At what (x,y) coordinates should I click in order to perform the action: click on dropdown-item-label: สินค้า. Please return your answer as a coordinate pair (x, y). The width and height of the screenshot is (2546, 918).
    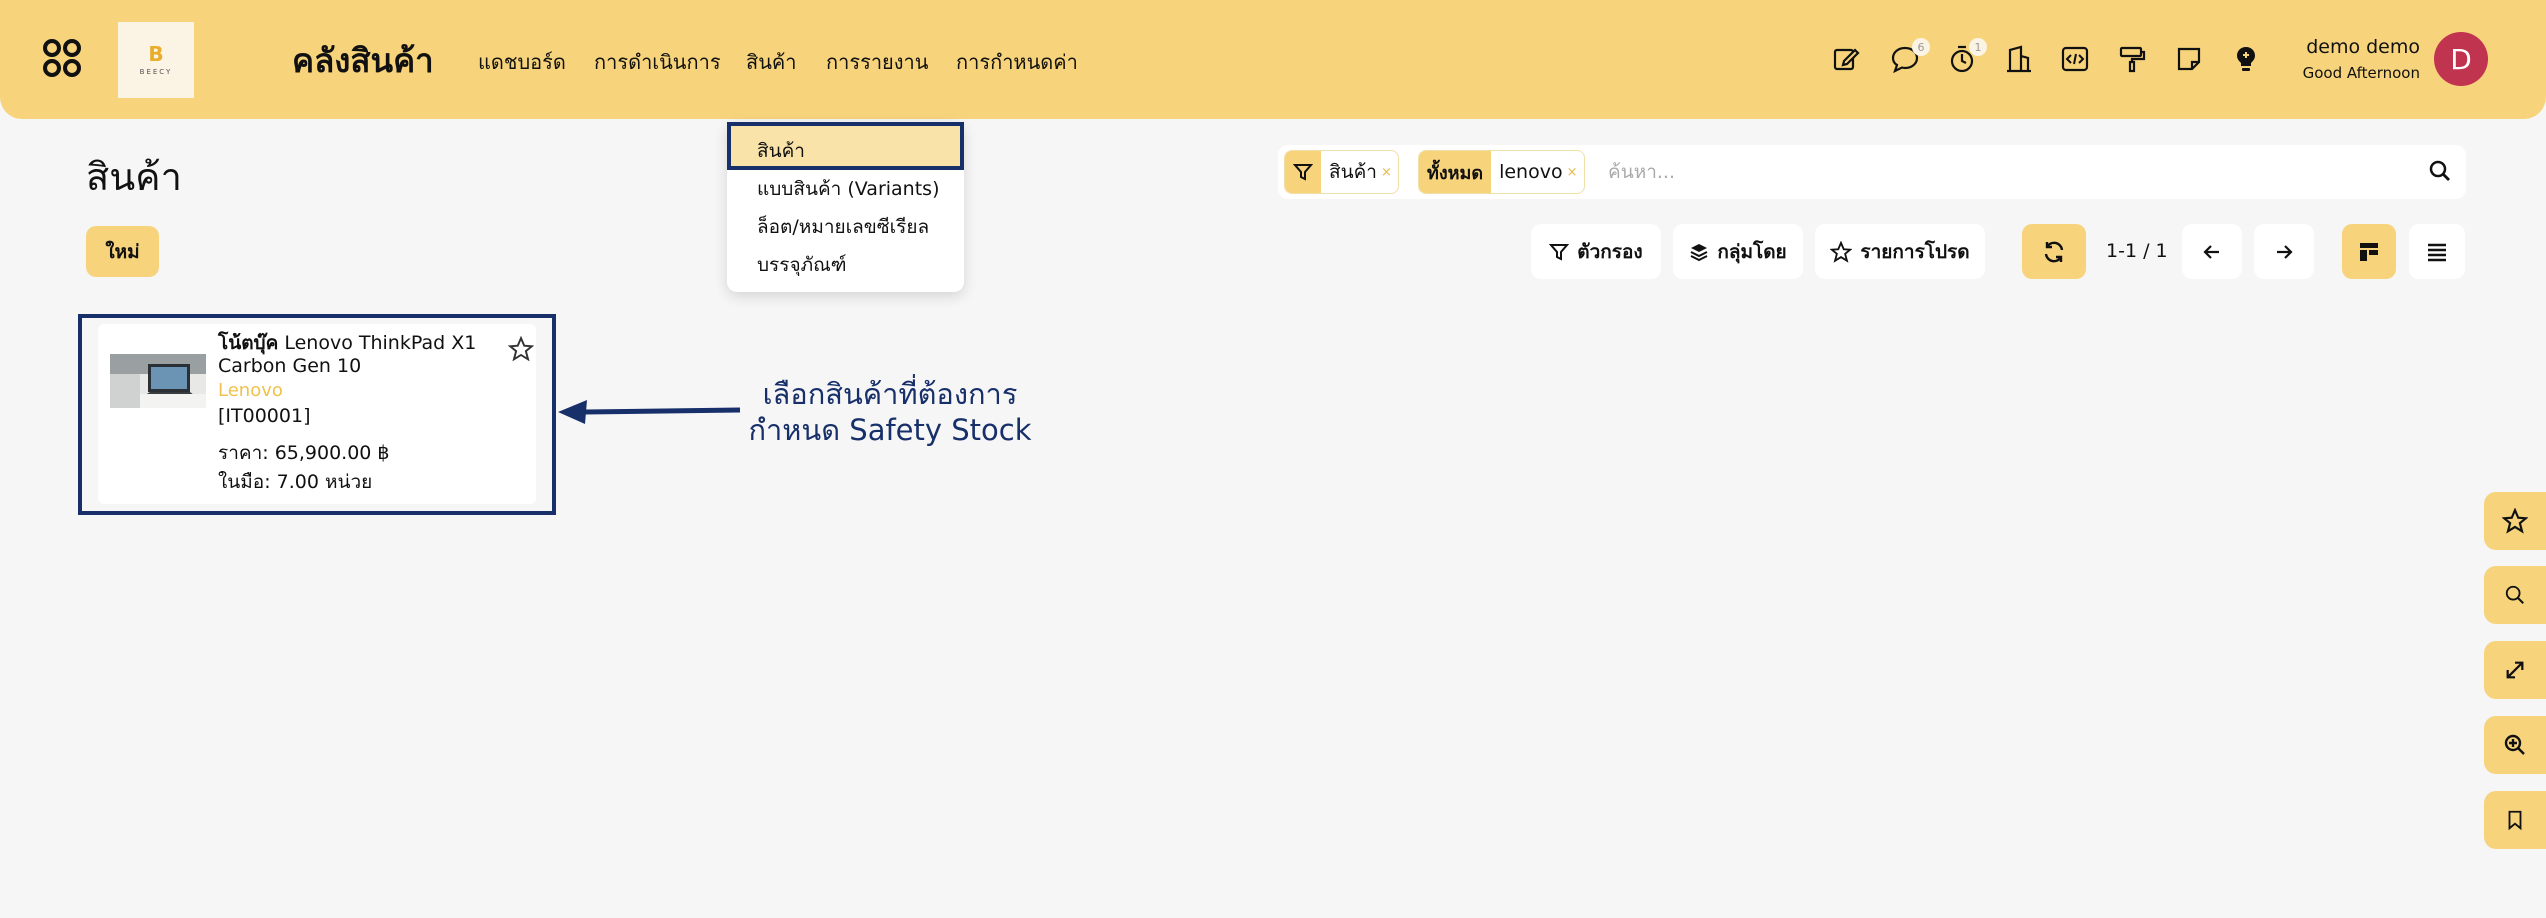
    Looking at the image, I should click on (781, 151).